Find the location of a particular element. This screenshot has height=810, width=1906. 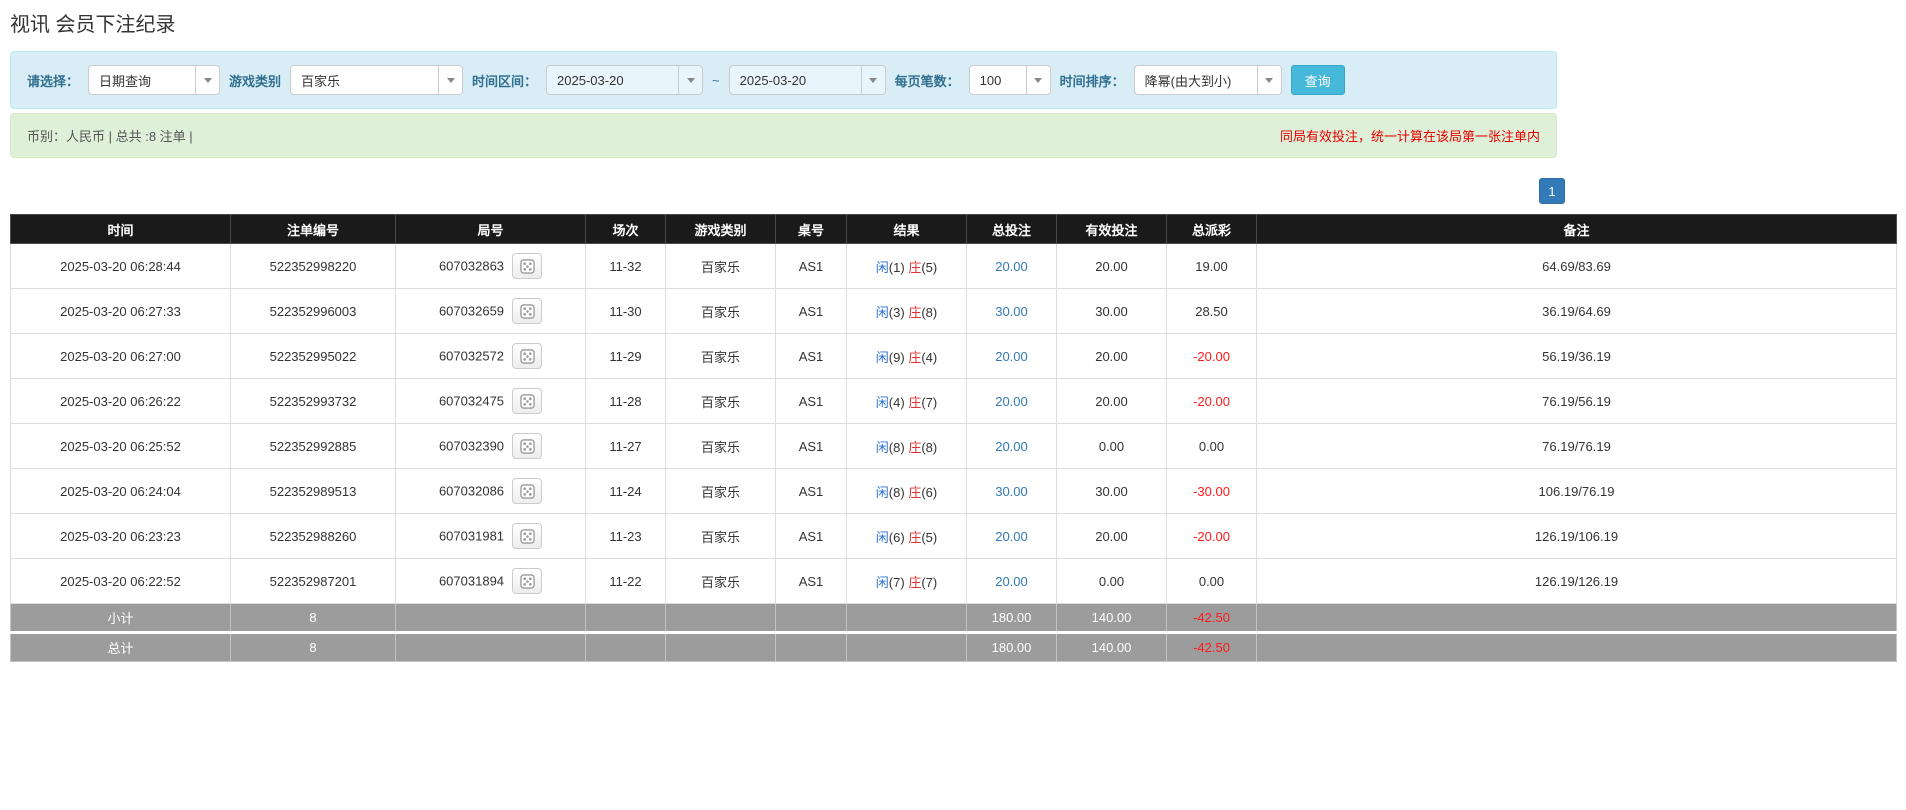

date-from-value: 2025-03-20 is located at coordinates (590, 80).